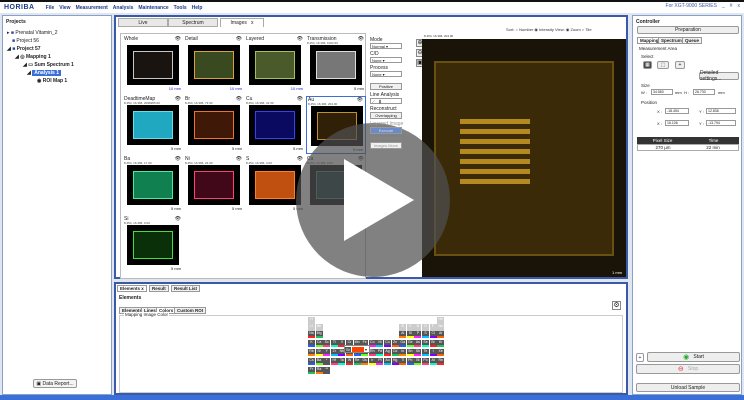 The height and width of the screenshot is (400, 744). I want to click on element-Li: Li, so click(311, 327).